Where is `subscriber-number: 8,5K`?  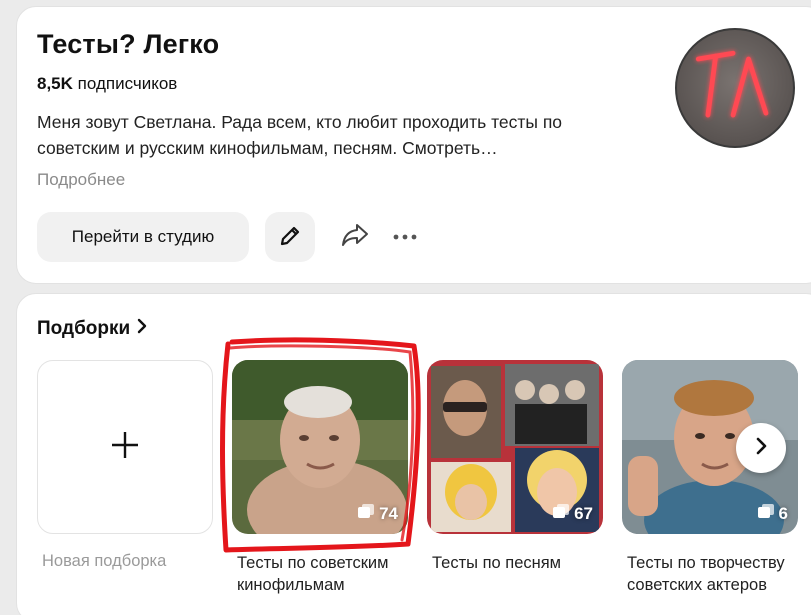 subscriber-number: 8,5K is located at coordinates (55, 83).